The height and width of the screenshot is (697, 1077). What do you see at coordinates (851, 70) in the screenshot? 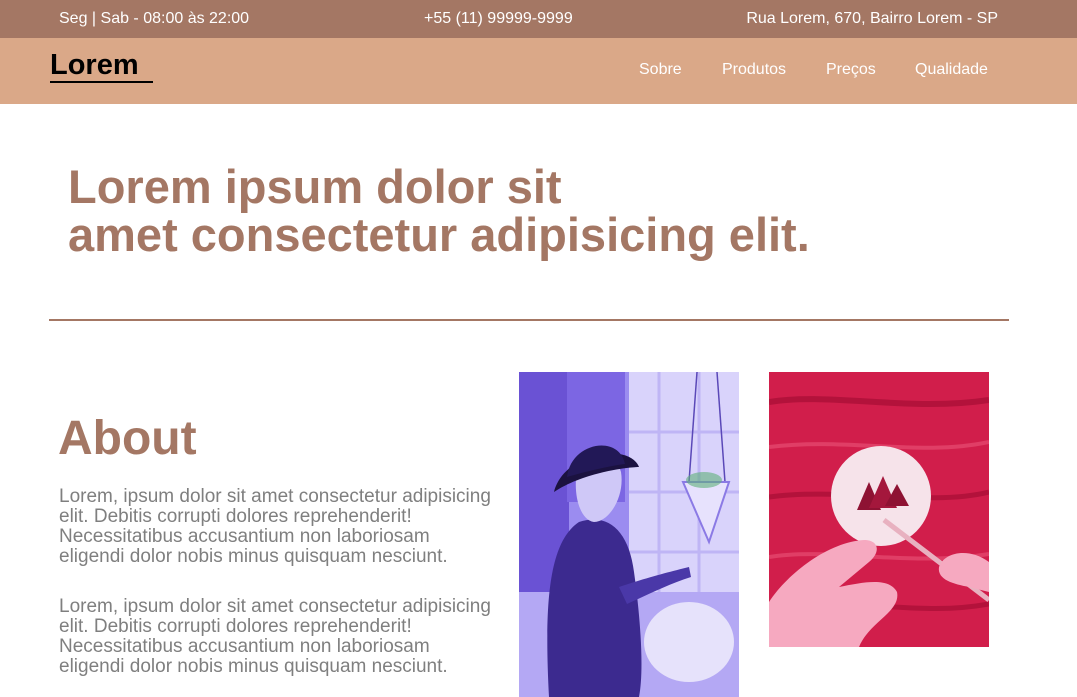
I see `nav-link-precos: Preços` at bounding box center [851, 70].